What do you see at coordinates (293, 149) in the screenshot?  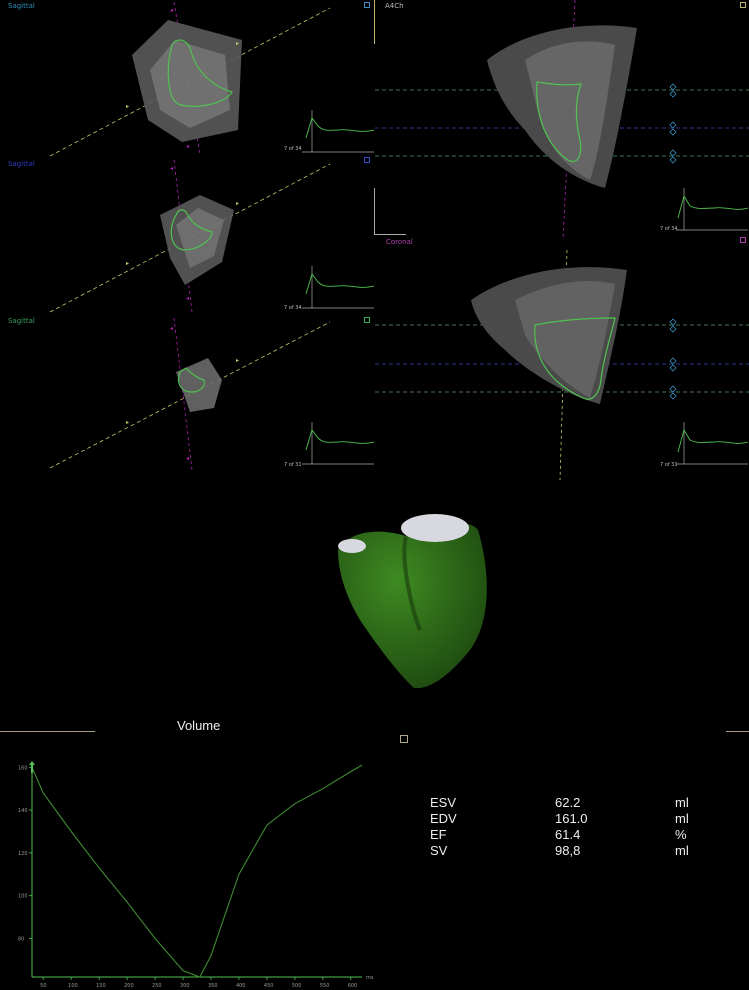 I see `frame-label-1: 7 of 34` at bounding box center [293, 149].